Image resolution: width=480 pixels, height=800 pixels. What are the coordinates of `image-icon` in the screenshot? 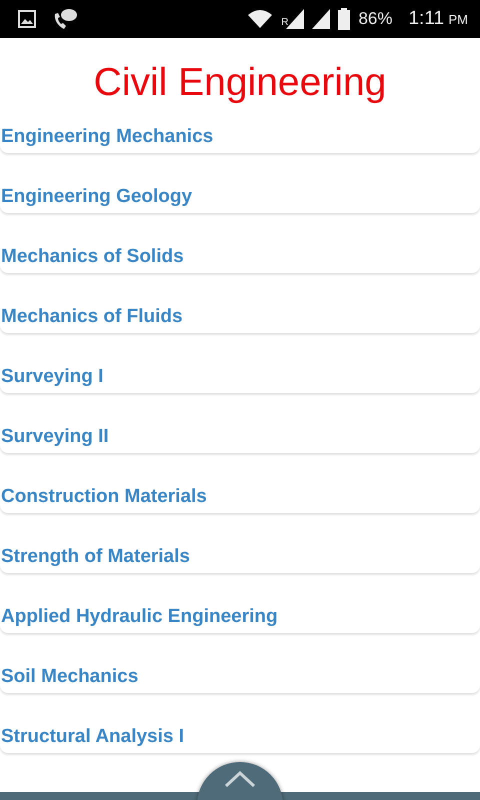 It's located at (27, 19).